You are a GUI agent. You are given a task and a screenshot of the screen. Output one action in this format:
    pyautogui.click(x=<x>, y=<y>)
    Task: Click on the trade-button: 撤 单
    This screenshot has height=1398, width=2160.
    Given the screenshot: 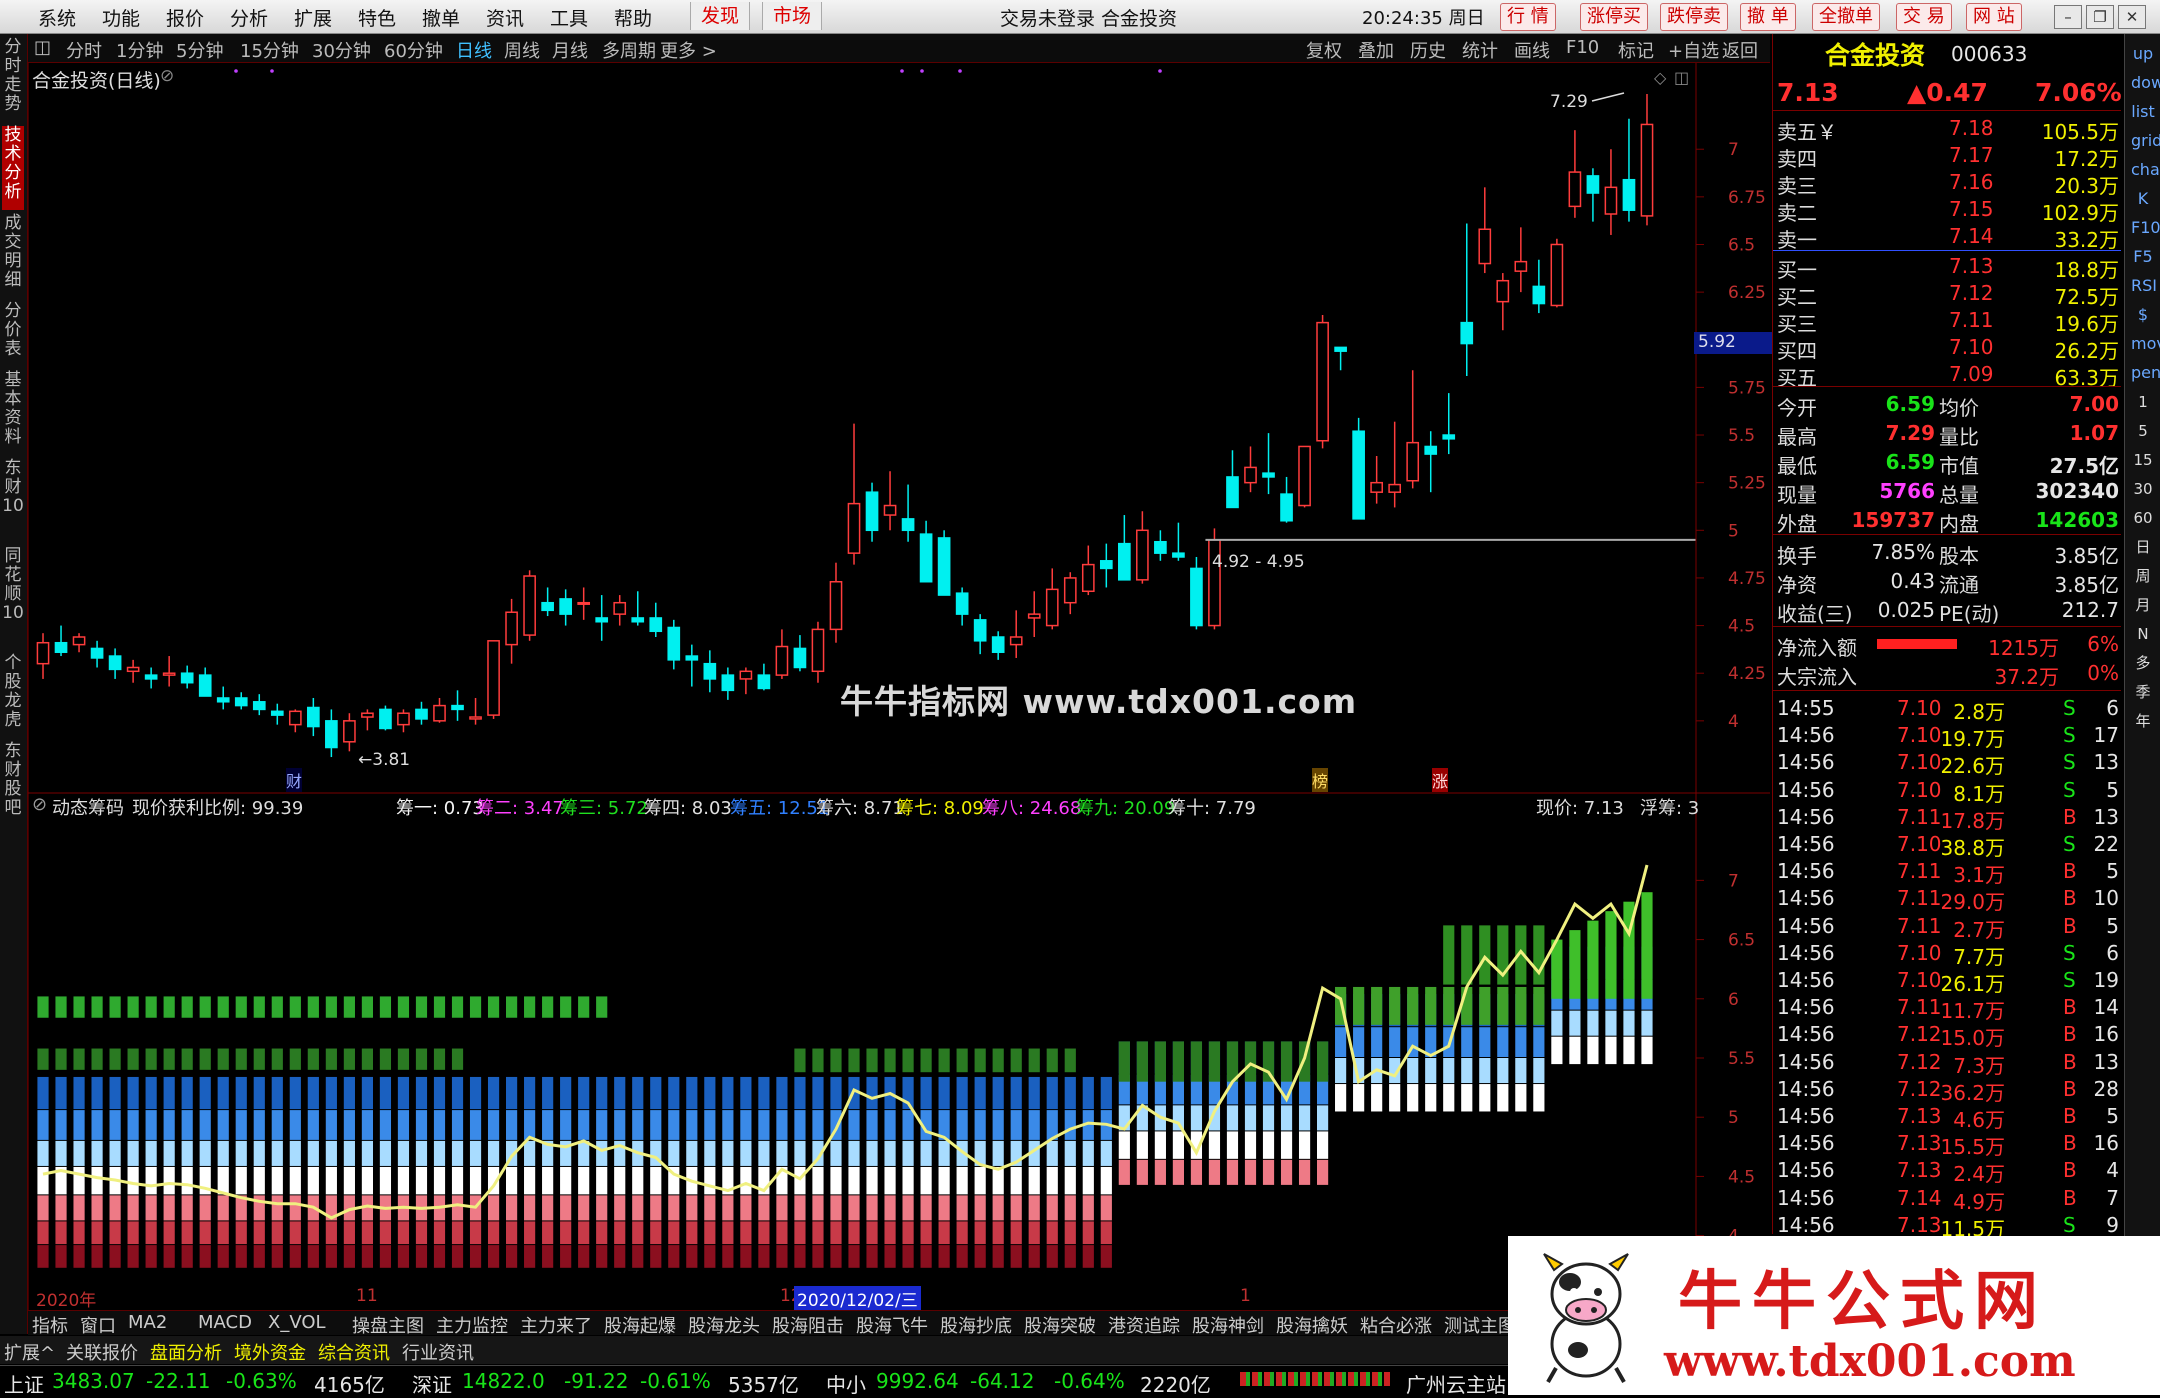 What is the action you would take?
    pyautogui.click(x=1768, y=17)
    